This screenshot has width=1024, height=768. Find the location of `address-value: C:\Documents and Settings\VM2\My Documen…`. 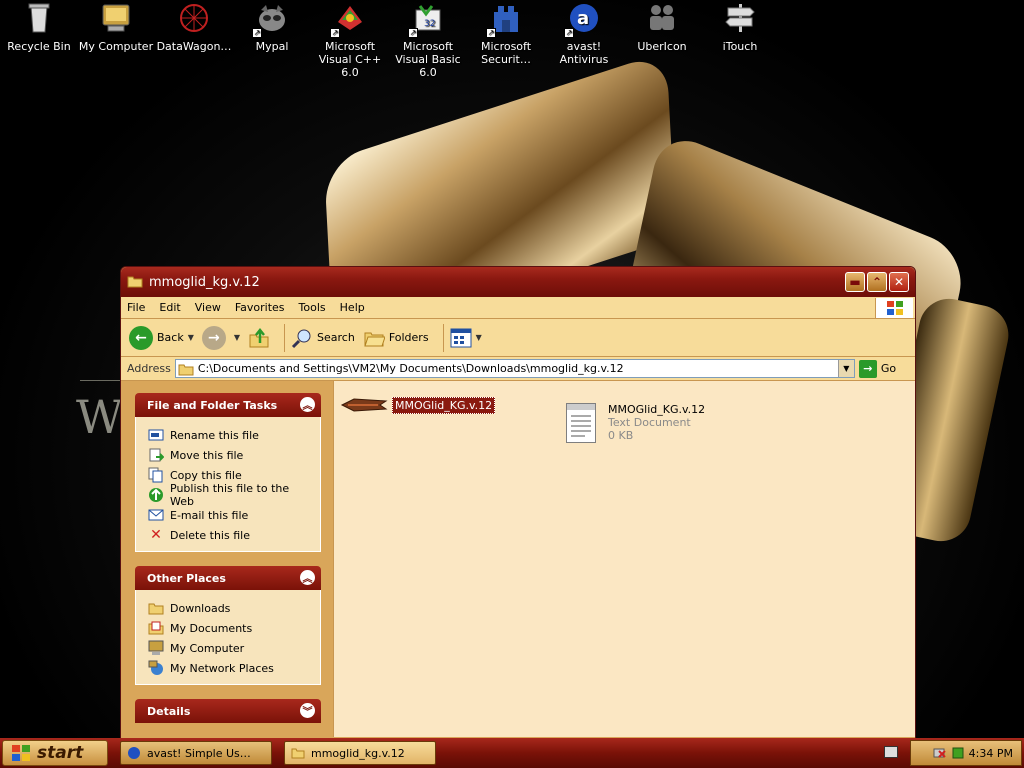

address-value: C:\Documents and Settings\VM2\My Documen… is located at coordinates (410, 368).